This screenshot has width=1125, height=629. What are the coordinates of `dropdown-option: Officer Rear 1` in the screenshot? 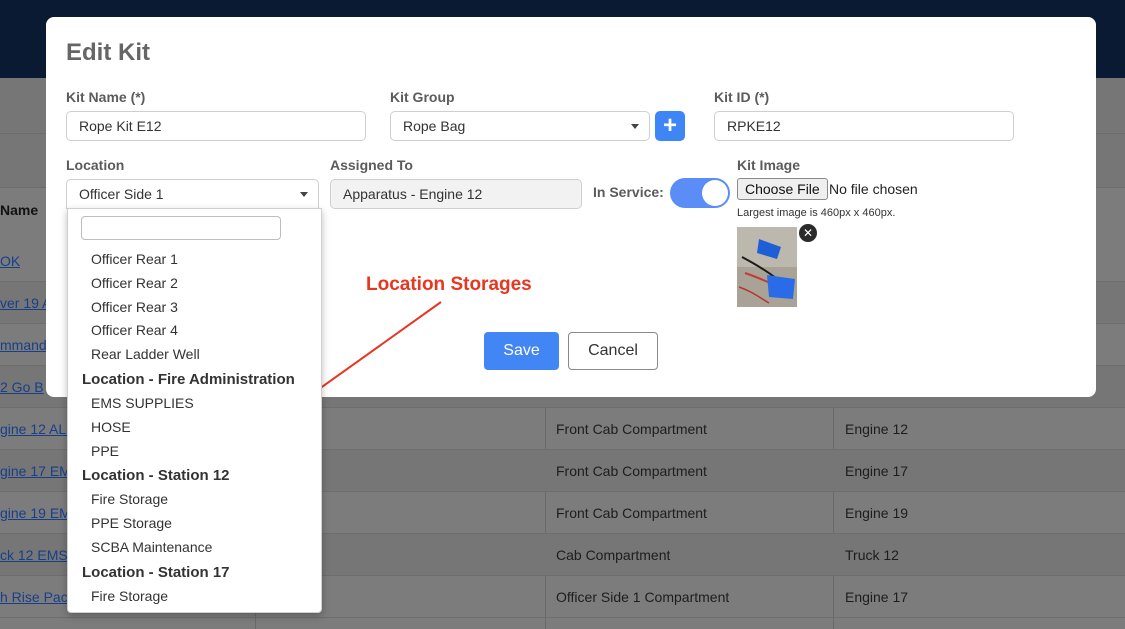 It's located at (194, 260).